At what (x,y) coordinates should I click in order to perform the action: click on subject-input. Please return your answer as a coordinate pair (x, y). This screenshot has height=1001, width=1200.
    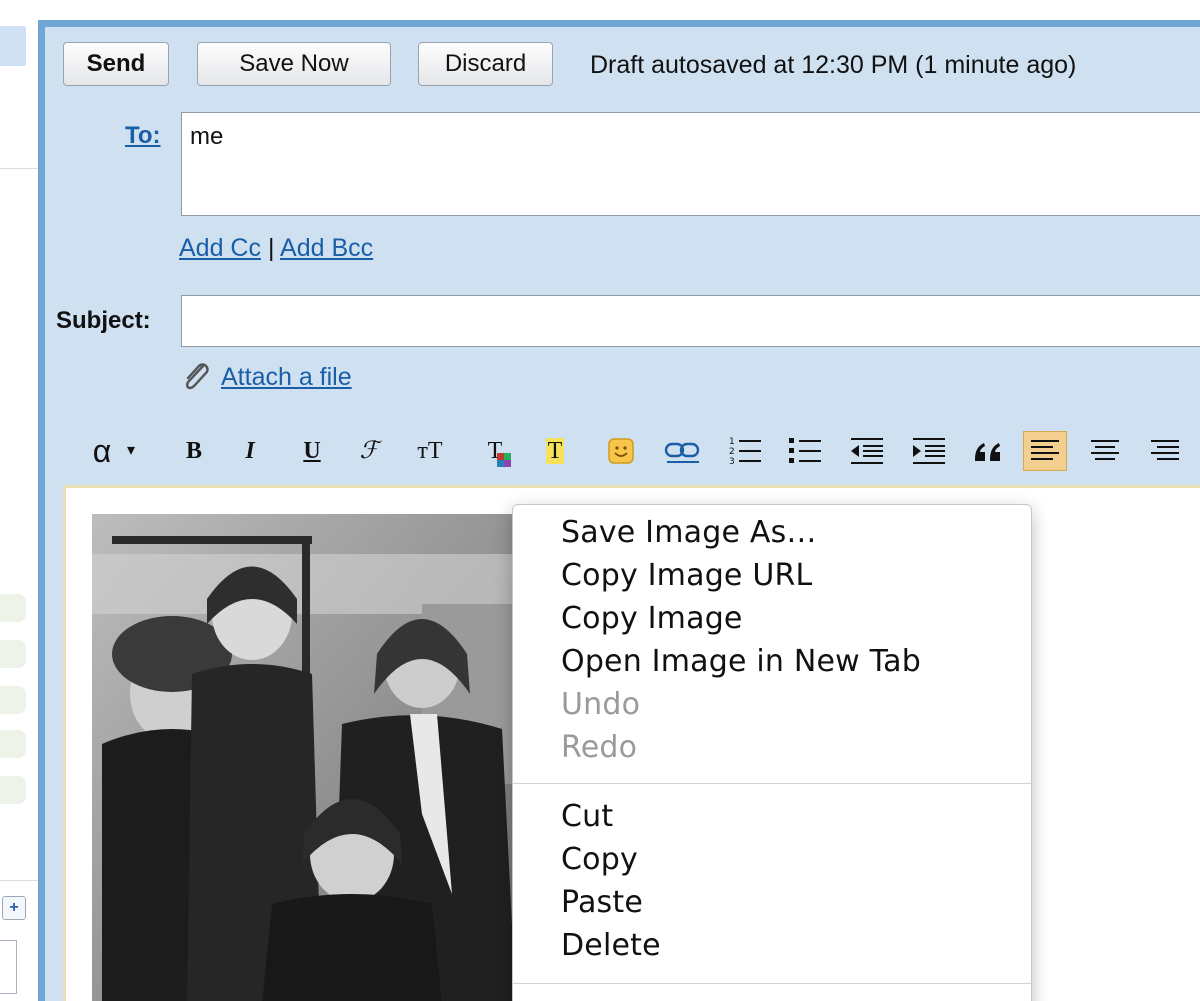
    Looking at the image, I should click on (690, 321).